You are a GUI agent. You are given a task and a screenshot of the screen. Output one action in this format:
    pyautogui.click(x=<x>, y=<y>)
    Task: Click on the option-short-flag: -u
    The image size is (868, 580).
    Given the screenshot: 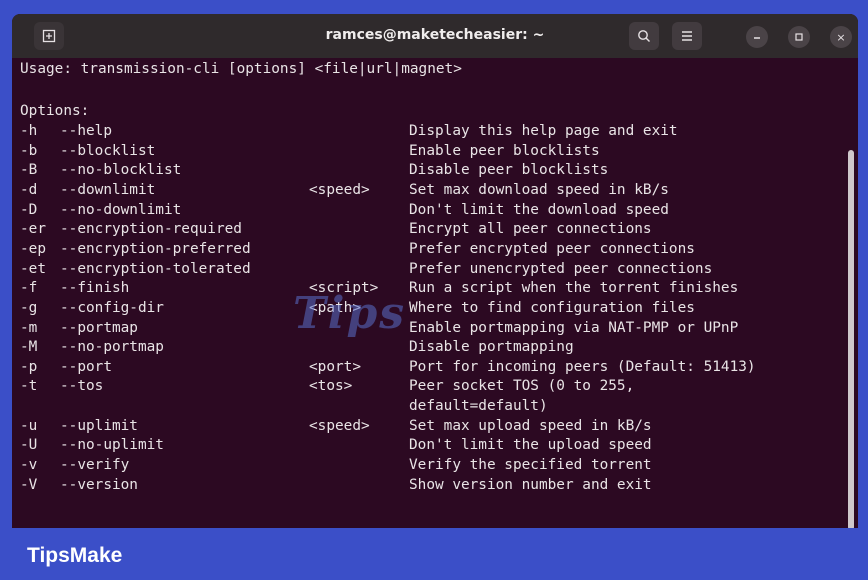 What is the action you would take?
    pyautogui.click(x=29, y=425)
    